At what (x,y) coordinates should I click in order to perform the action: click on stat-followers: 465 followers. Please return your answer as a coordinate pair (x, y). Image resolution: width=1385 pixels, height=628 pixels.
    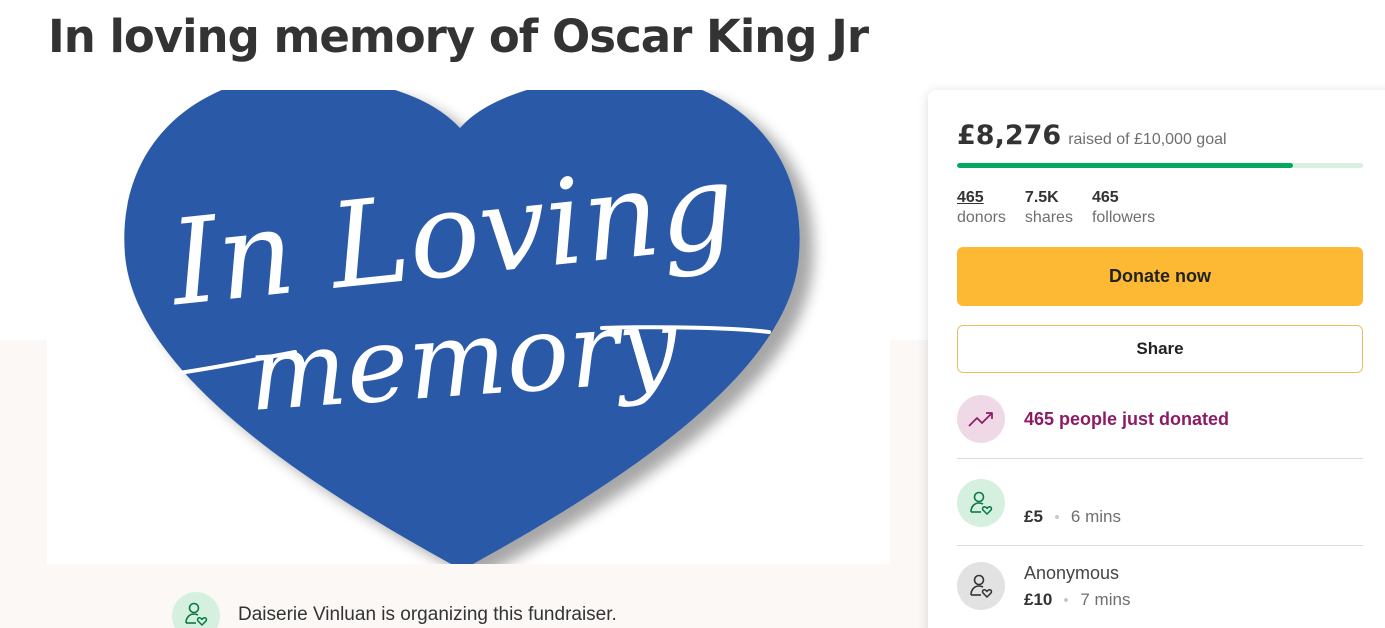
    Looking at the image, I should click on (1123, 209).